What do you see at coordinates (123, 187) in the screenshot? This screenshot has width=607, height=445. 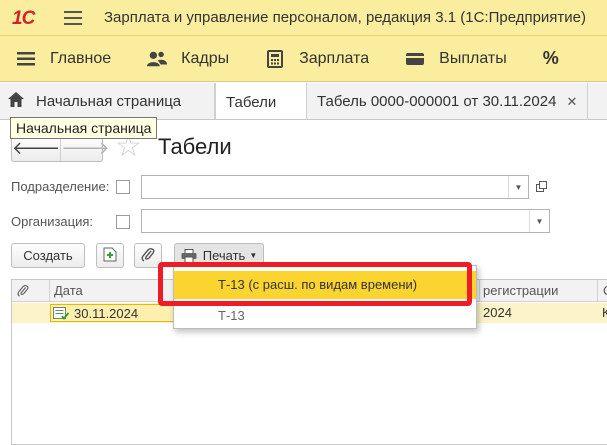 I see `division-checkbox` at bounding box center [123, 187].